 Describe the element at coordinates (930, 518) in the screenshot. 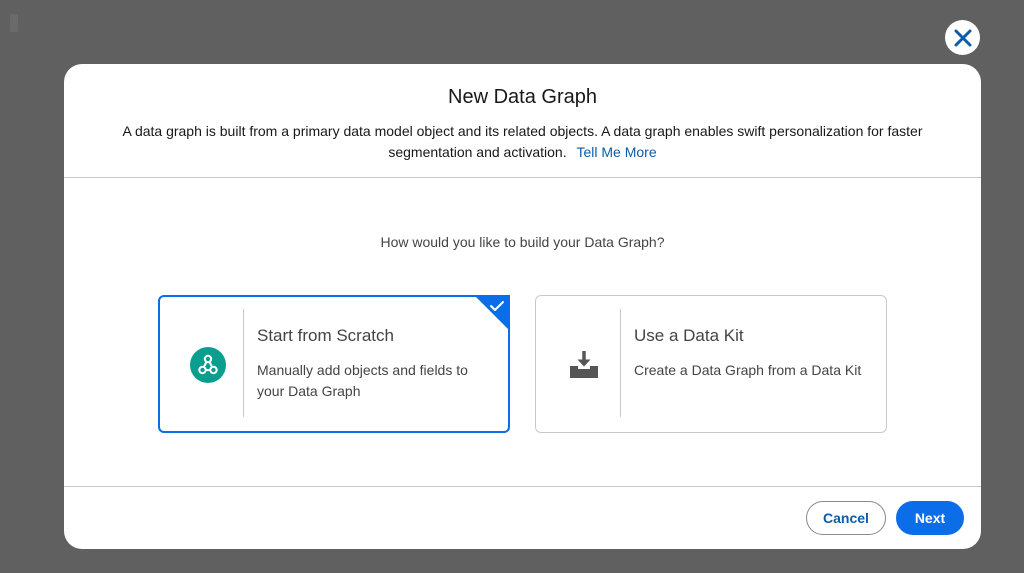

I see `next-button: Next` at that location.